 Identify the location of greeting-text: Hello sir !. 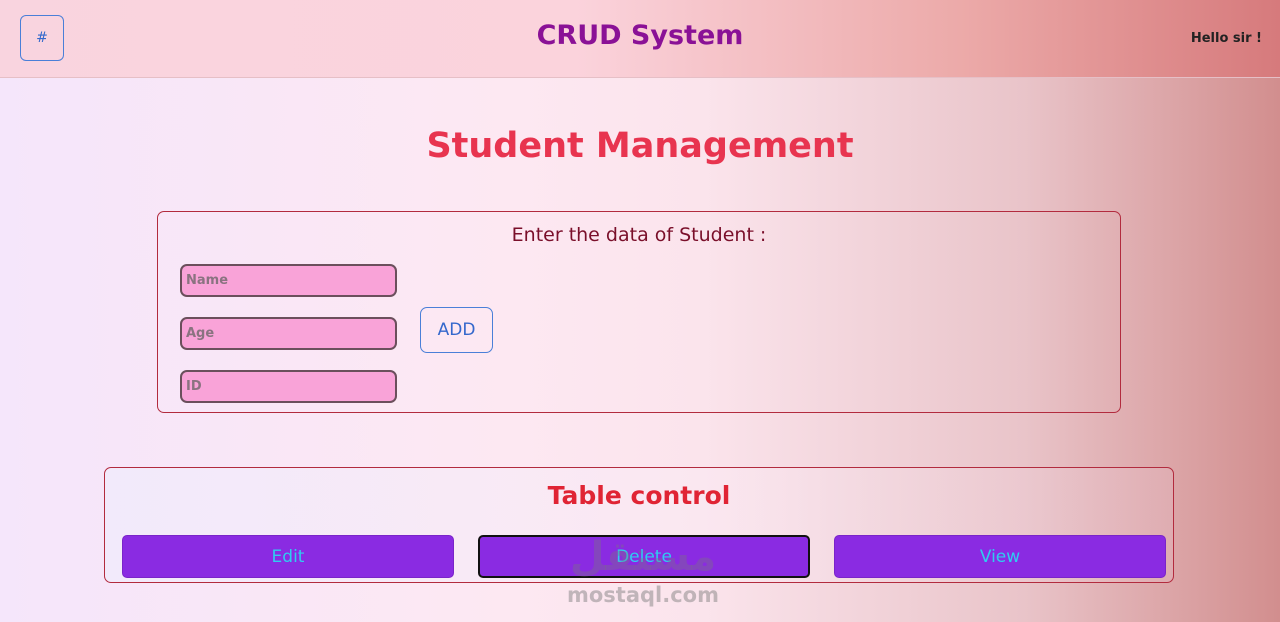
(1226, 38).